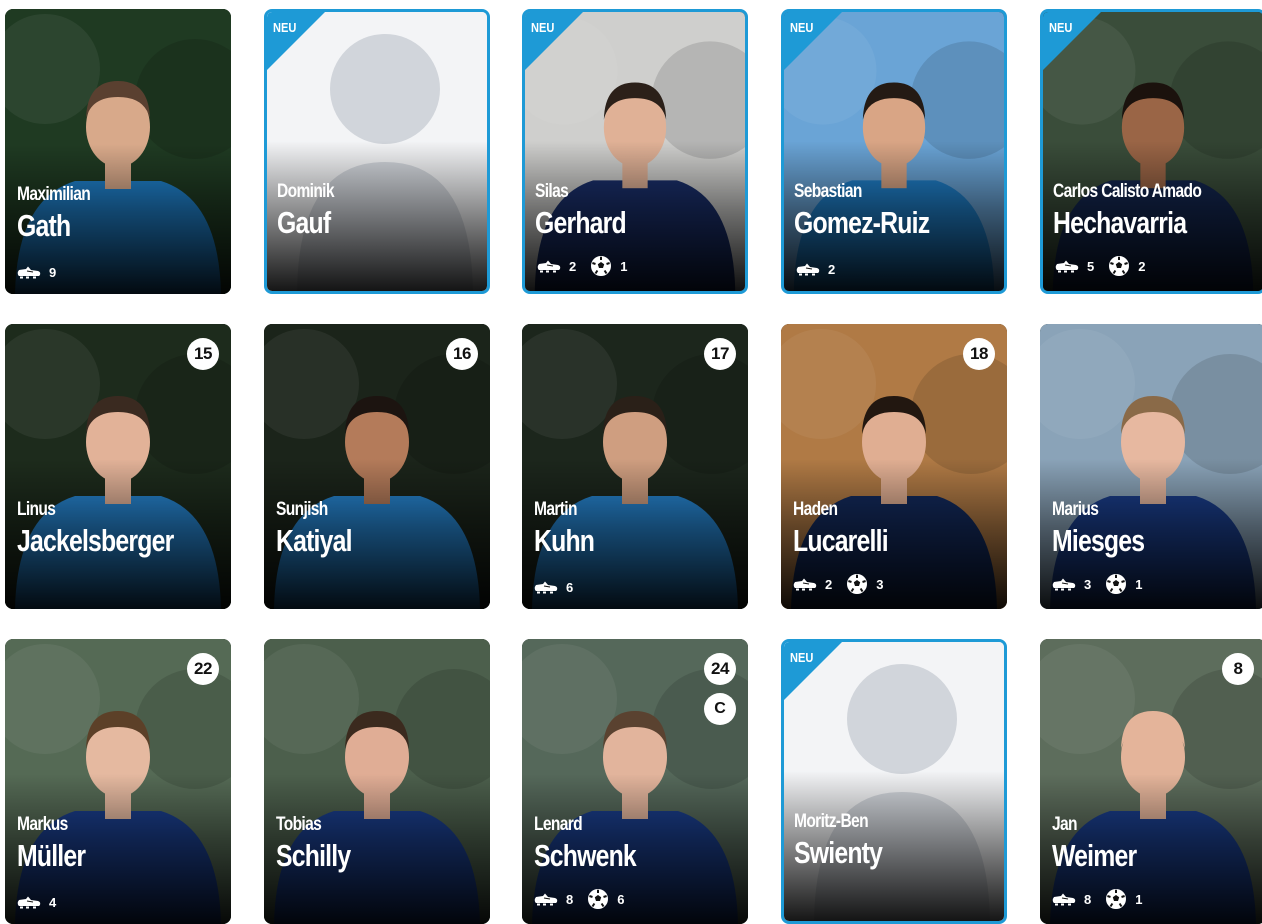  Describe the element at coordinates (845, 584) in the screenshot. I see `player-stats: 23` at that location.